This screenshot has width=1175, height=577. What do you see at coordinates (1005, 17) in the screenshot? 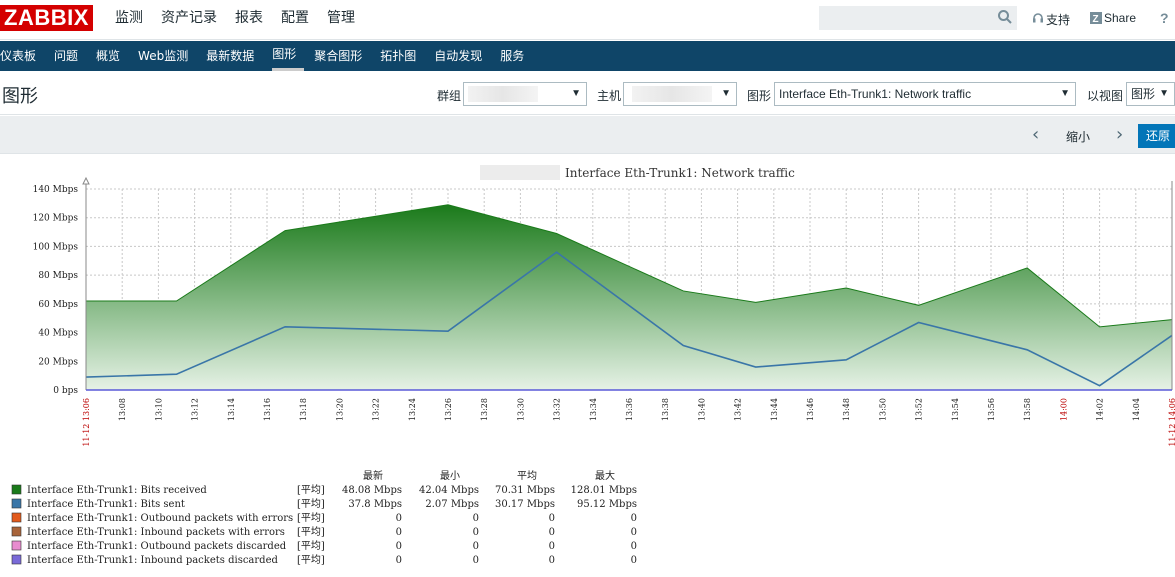
I see `search-icon` at bounding box center [1005, 17].